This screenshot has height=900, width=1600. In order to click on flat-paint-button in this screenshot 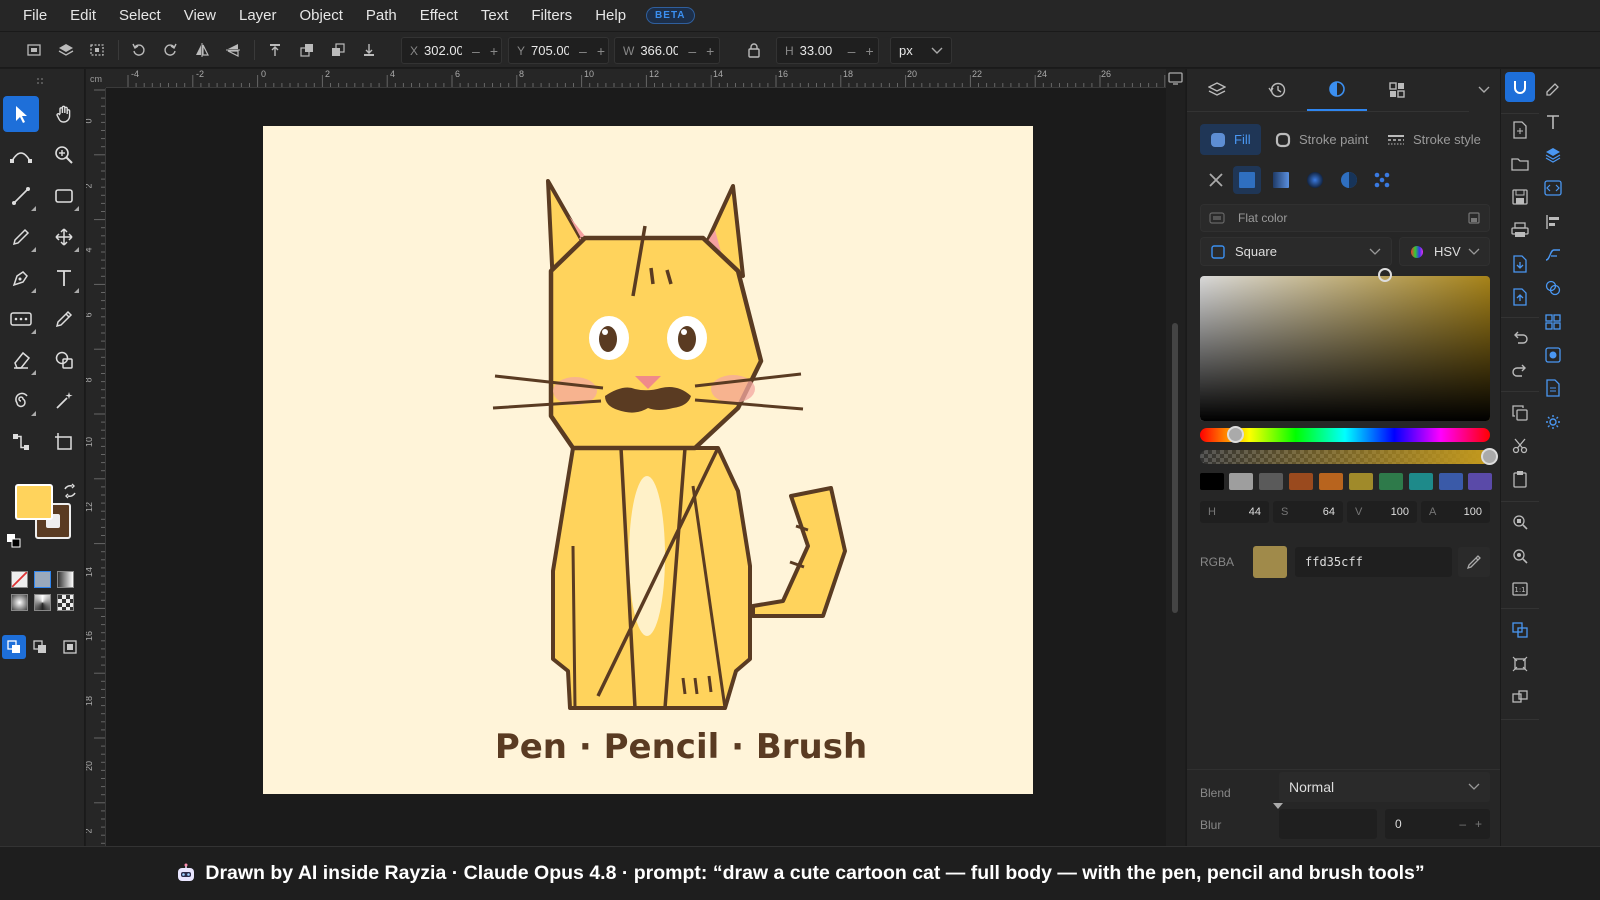, I will do `click(42, 579)`.